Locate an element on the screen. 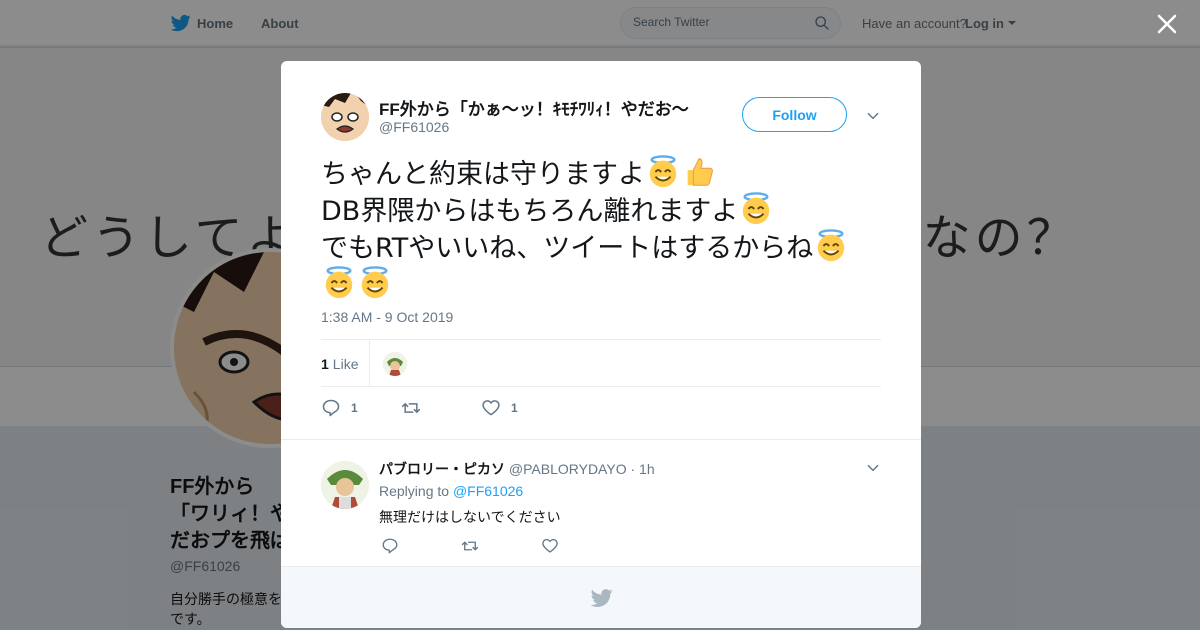 Image resolution: width=1200 pixels, height=630 pixels. replying-to: Replying to @FF61026 is located at coordinates (451, 491).